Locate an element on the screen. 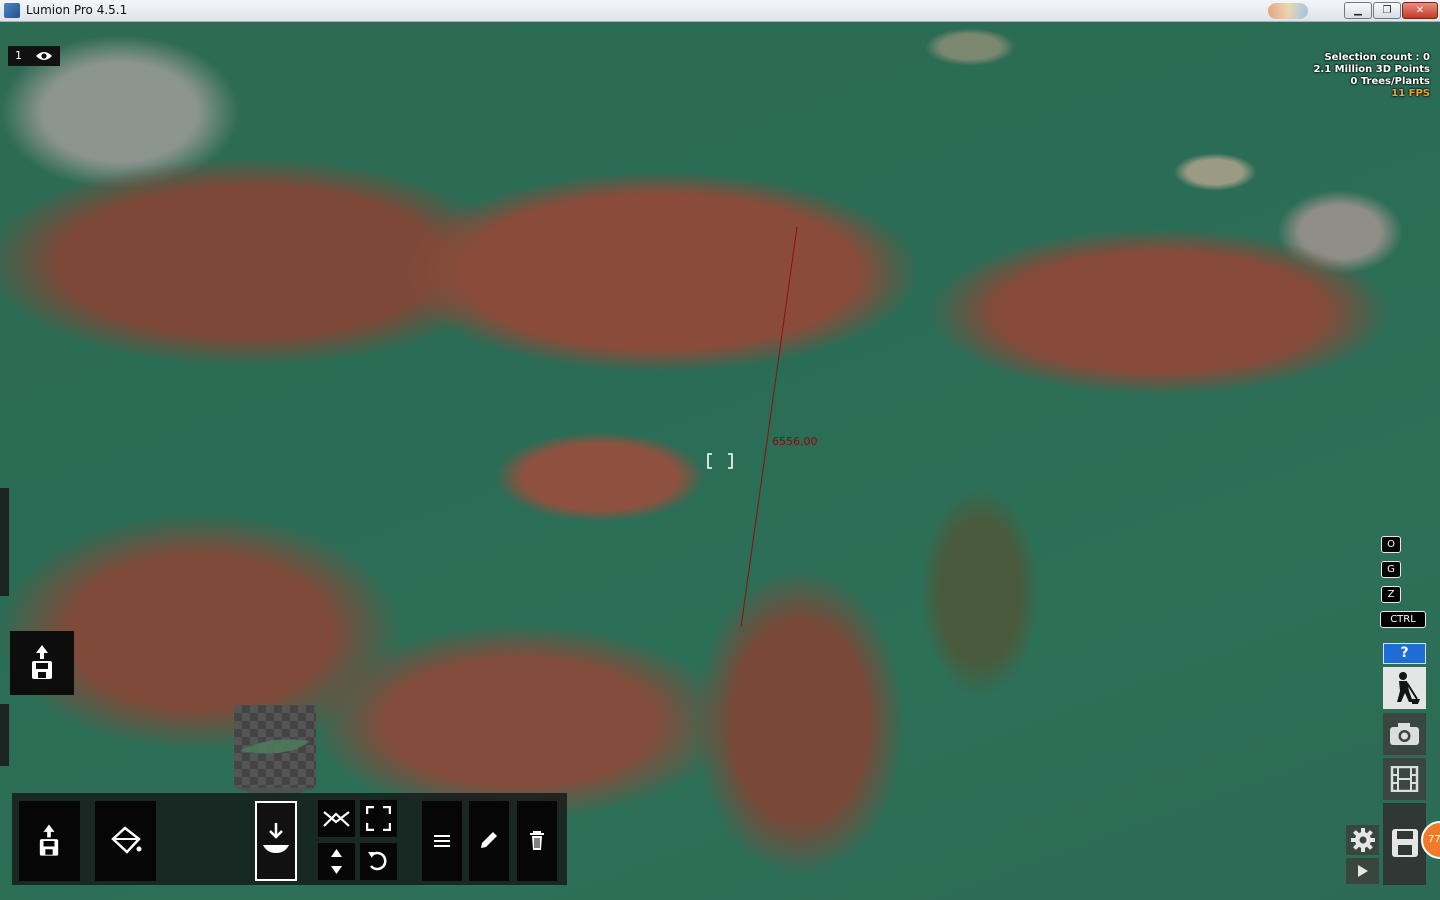  photo-mode-button is located at coordinates (1404, 734).